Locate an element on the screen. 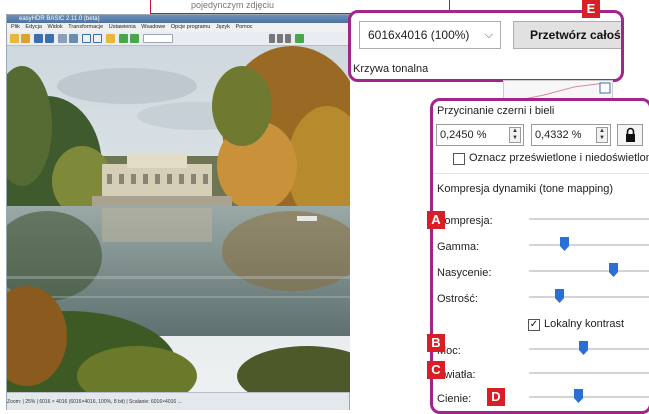  menu-view: Widok is located at coordinates (54, 27).